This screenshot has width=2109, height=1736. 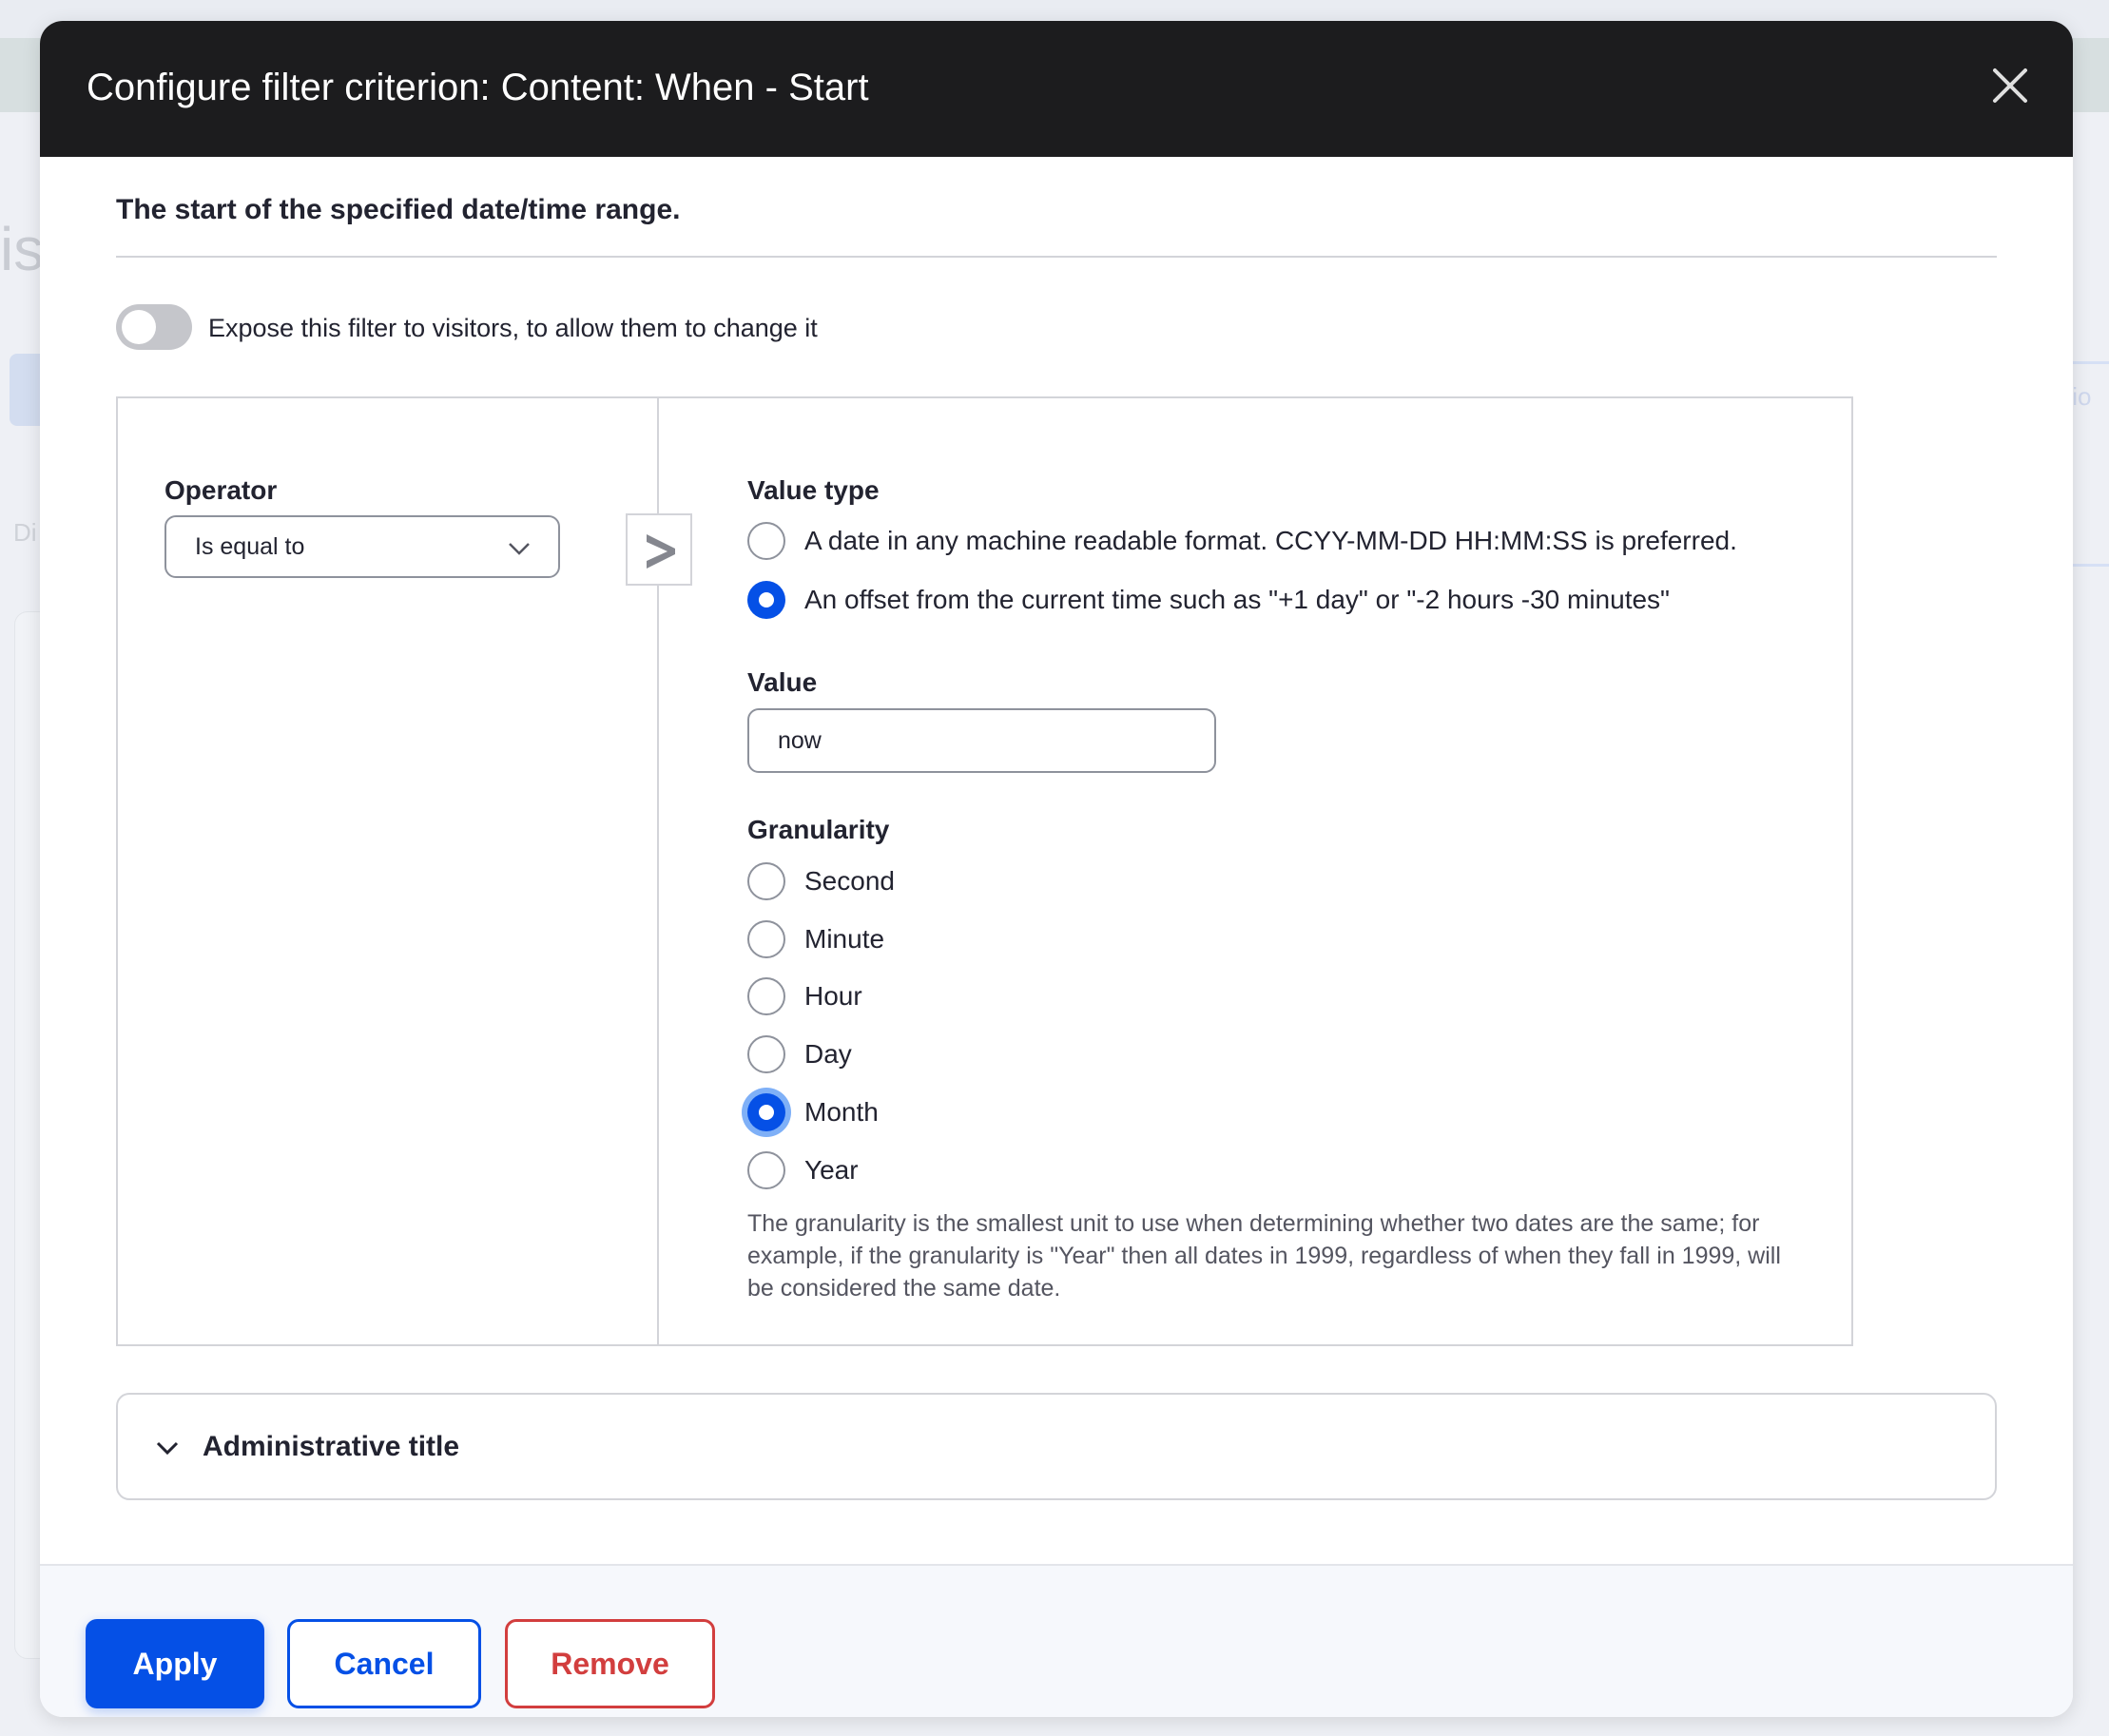 I want to click on cancel-button: Cancel, so click(x=384, y=1664).